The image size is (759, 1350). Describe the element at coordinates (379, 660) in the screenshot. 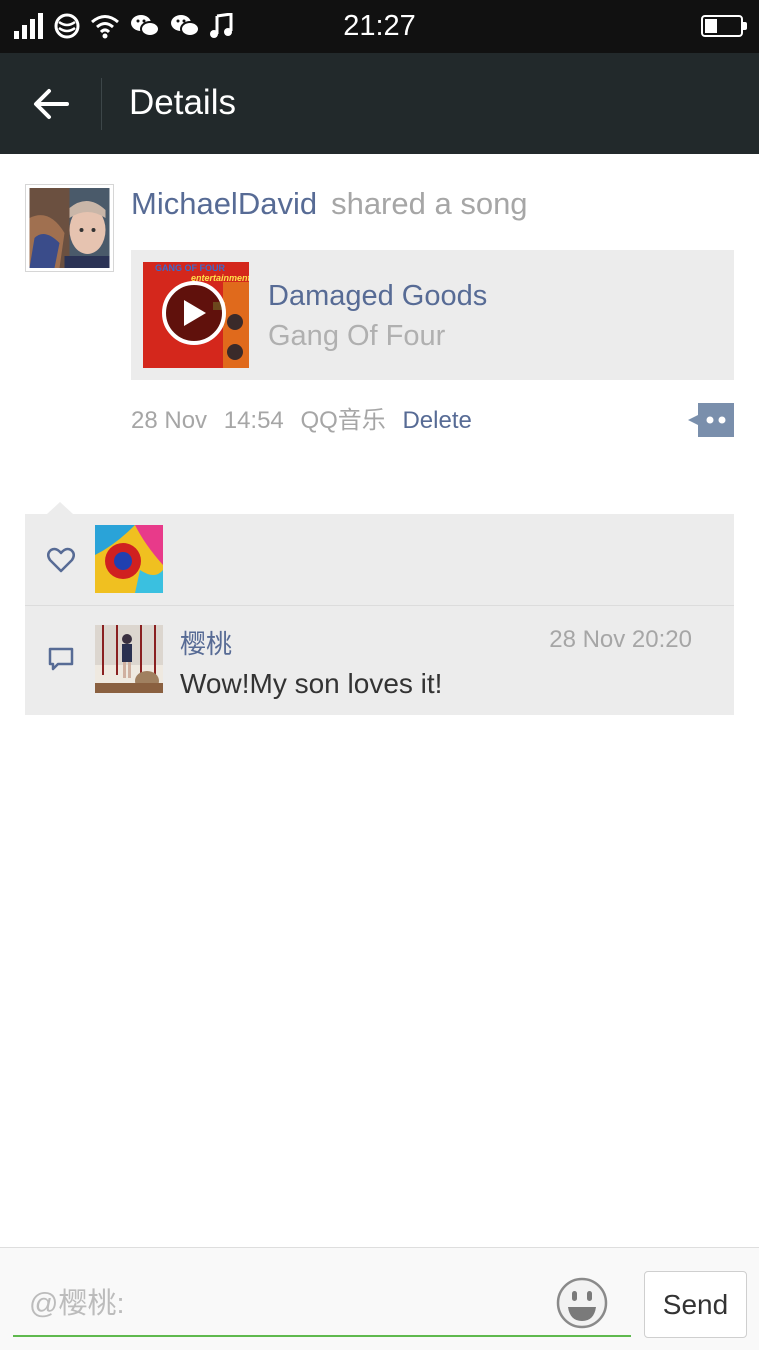

I see `comment-row: 樱桃 28 Nov 20:20 Wow!My son loves it!` at that location.